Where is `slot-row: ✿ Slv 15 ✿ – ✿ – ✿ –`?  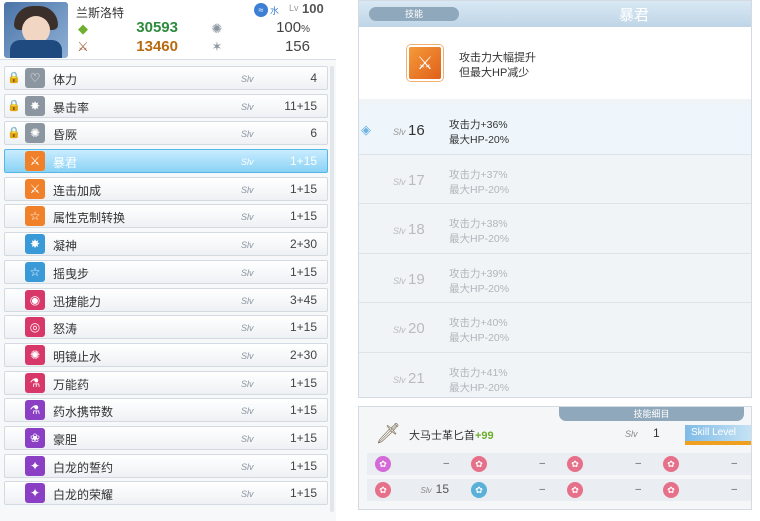
slot-row: ✿ Slv 15 ✿ – ✿ – ✿ – is located at coordinates (559, 490).